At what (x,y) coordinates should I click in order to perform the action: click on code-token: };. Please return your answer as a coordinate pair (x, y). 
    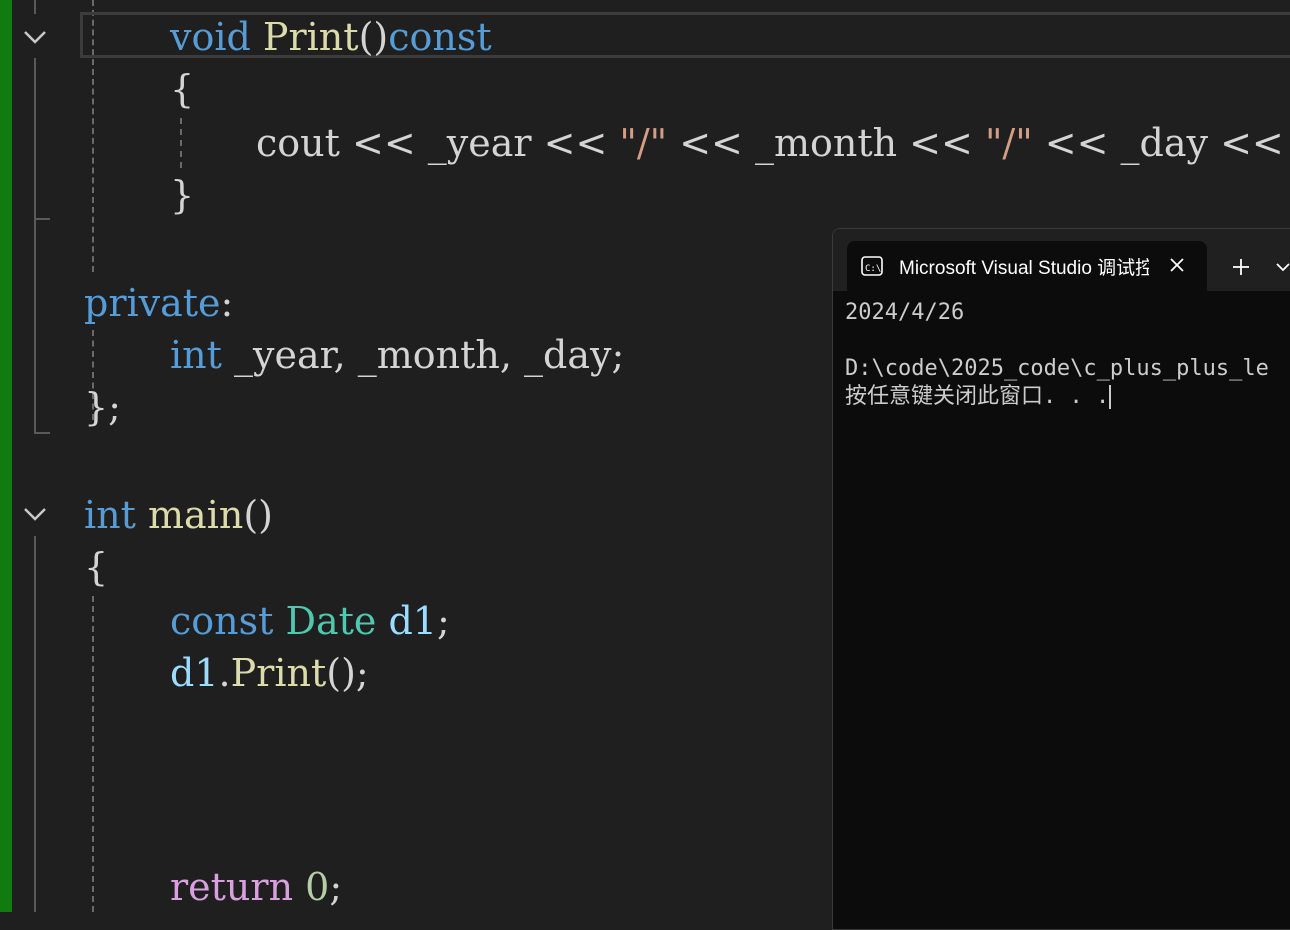
    Looking at the image, I should click on (102, 407).